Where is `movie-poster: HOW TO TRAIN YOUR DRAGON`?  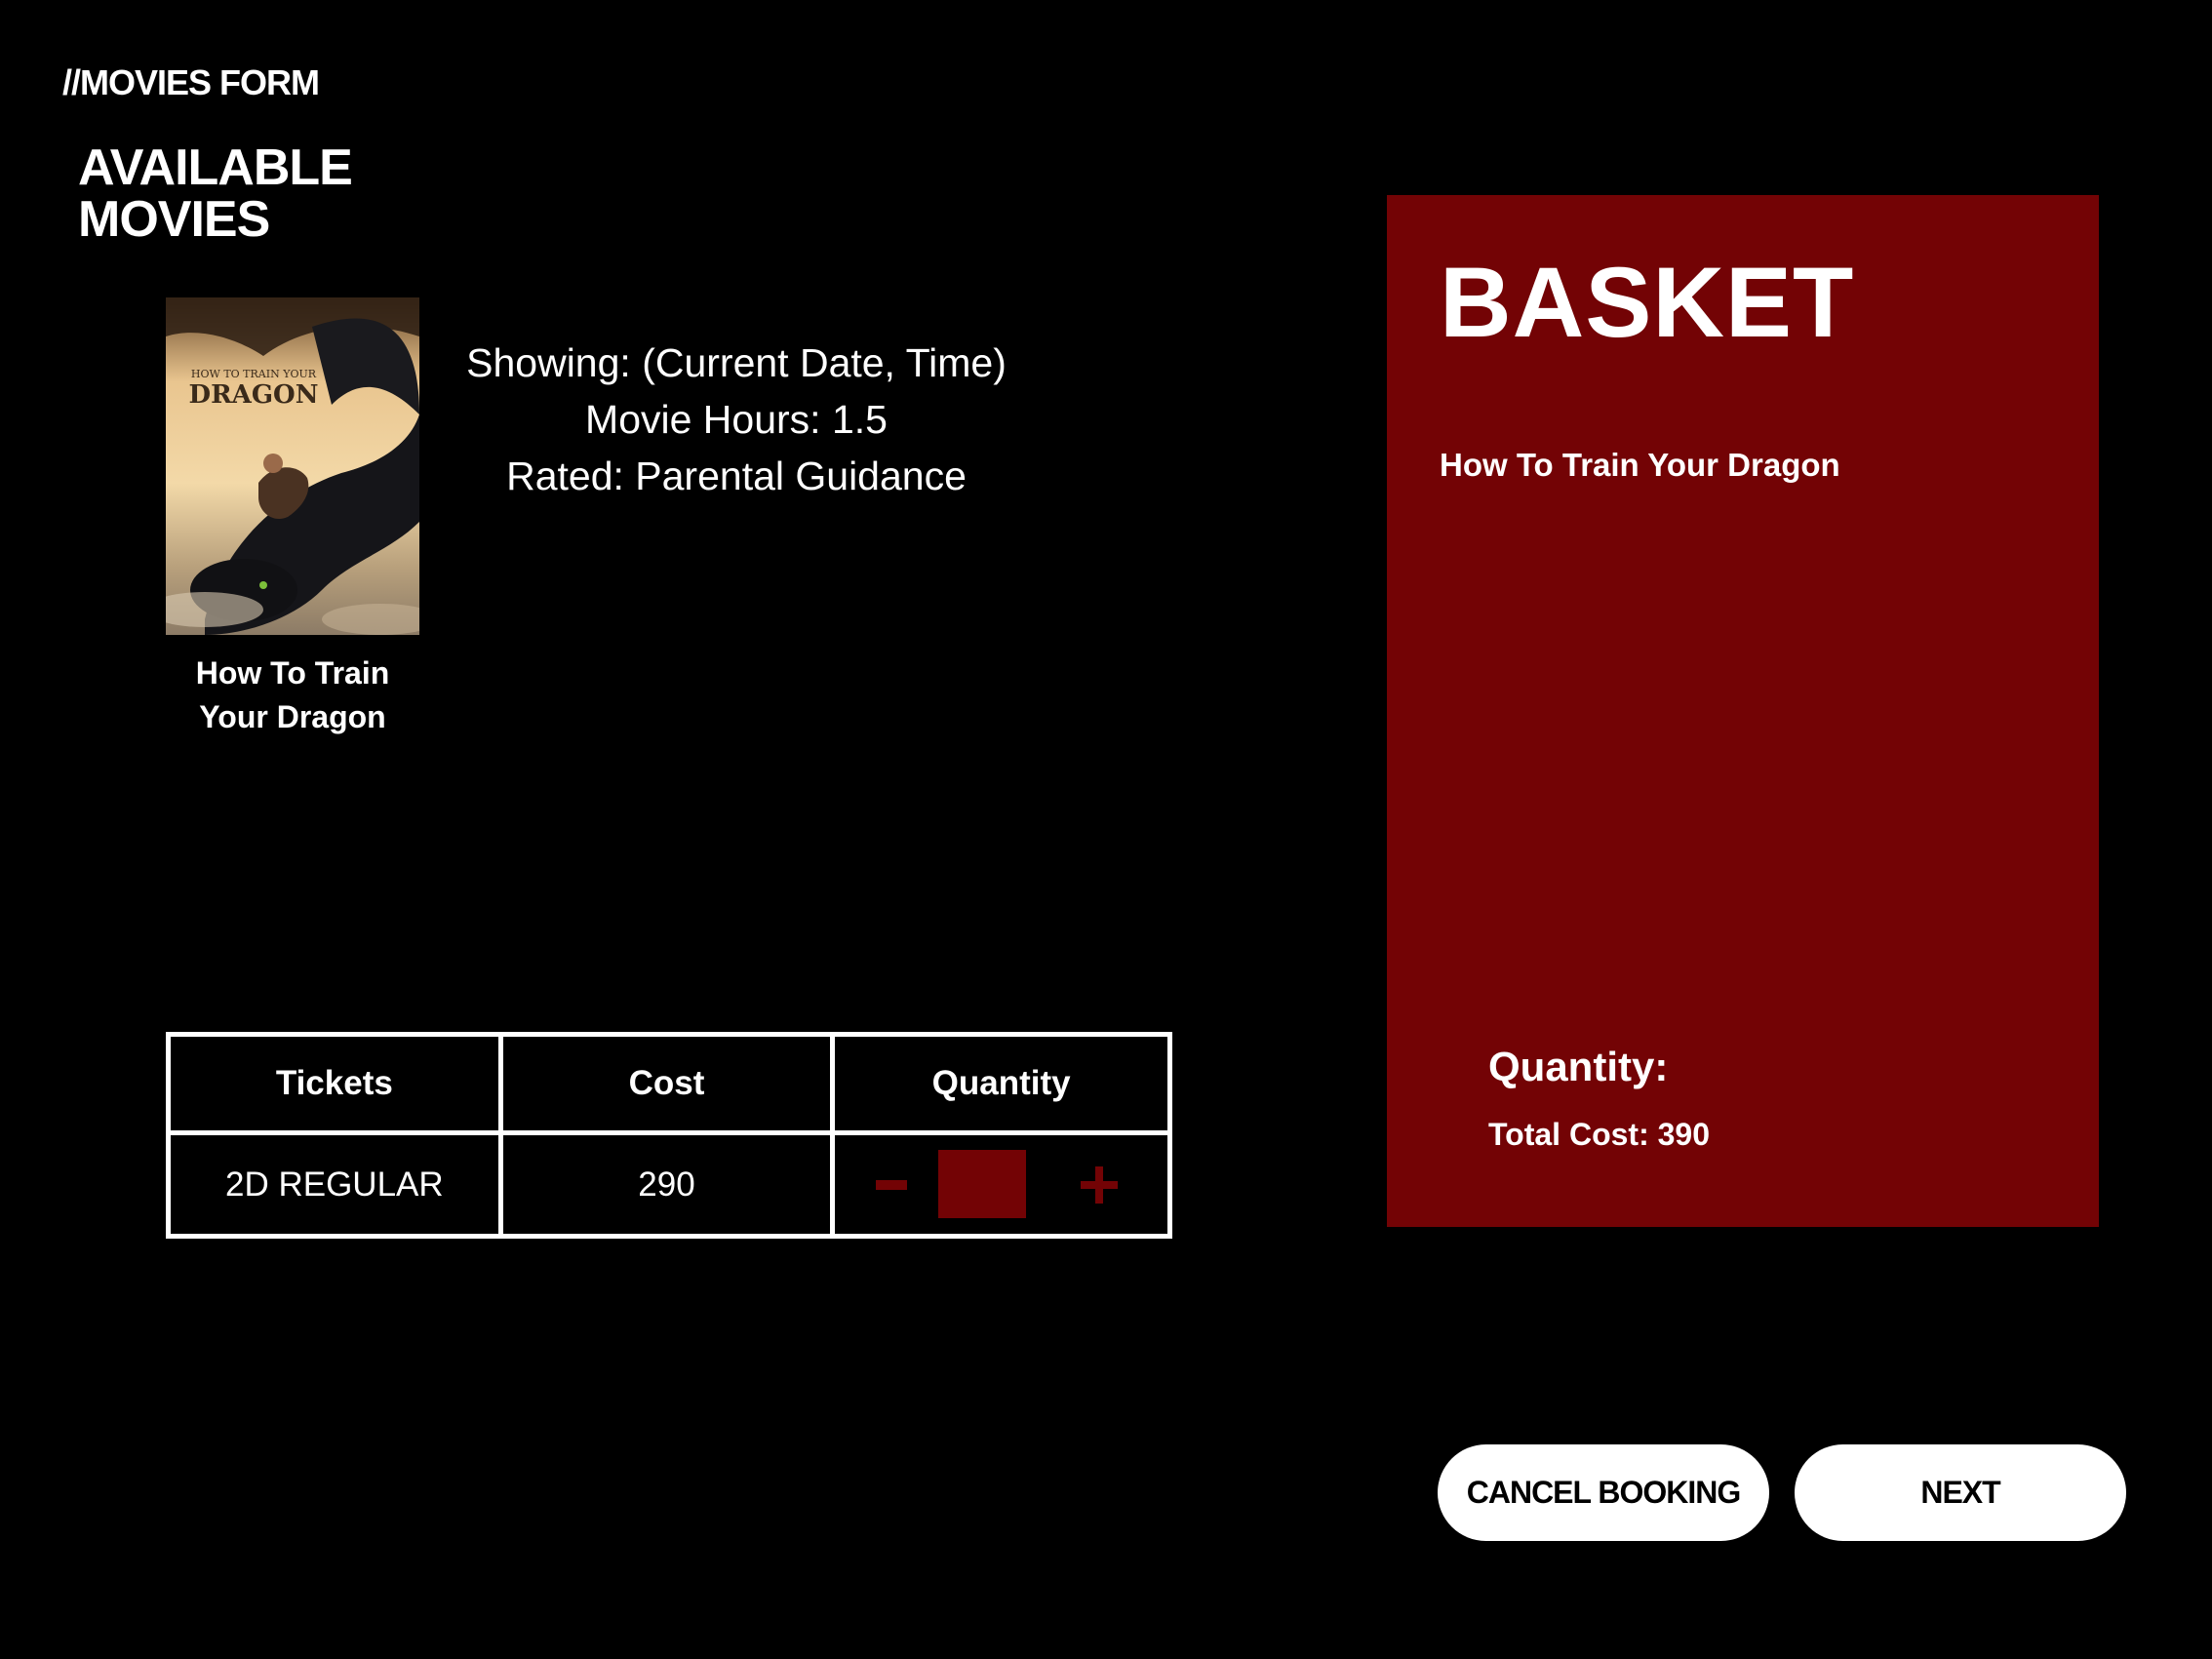 movie-poster: HOW TO TRAIN YOUR DRAGON is located at coordinates (292, 466).